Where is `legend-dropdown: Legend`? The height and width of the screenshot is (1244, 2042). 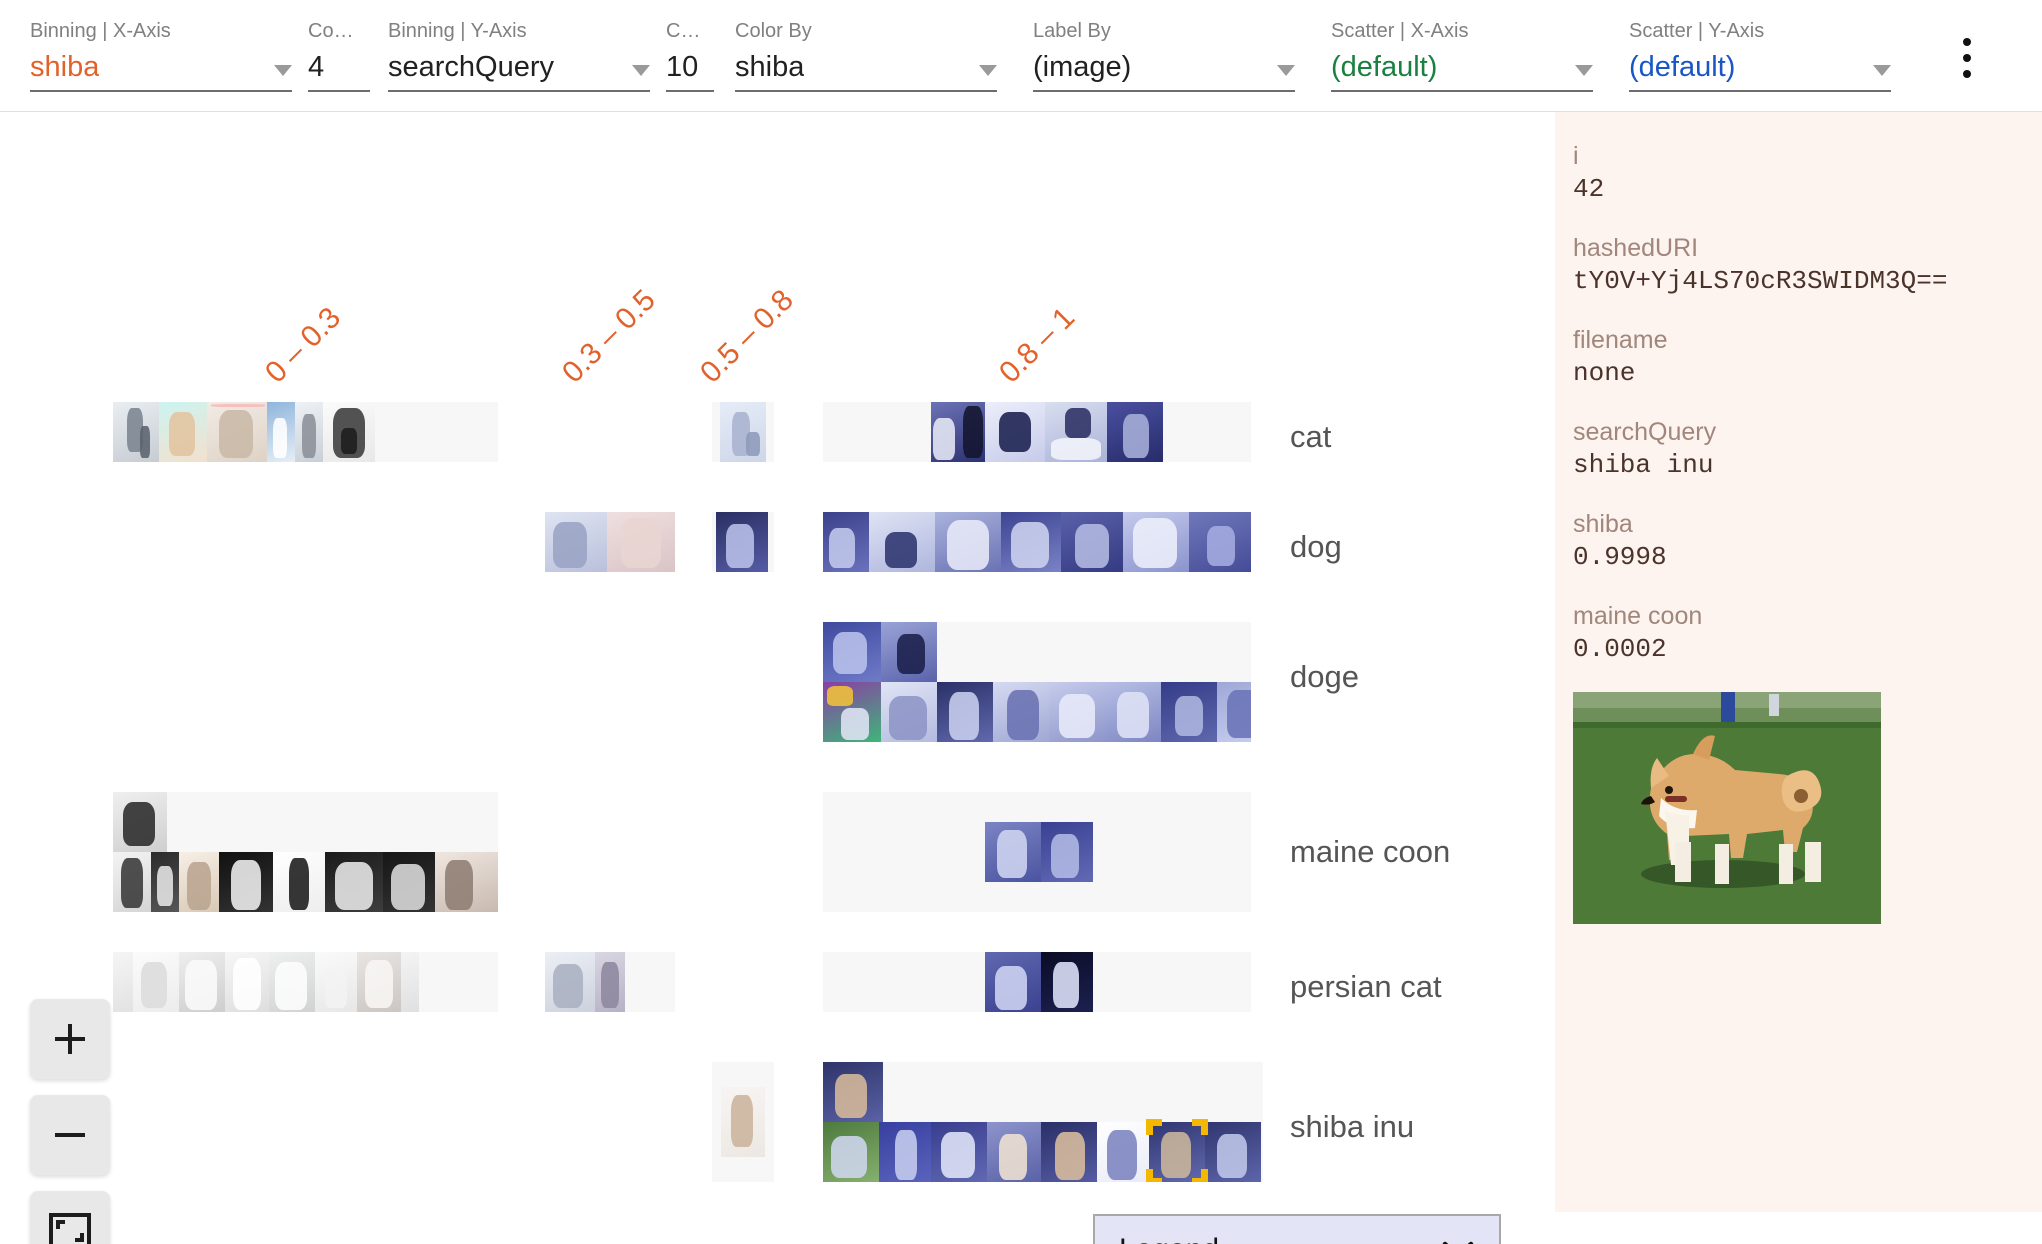
legend-dropdown: Legend is located at coordinates (1297, 1229).